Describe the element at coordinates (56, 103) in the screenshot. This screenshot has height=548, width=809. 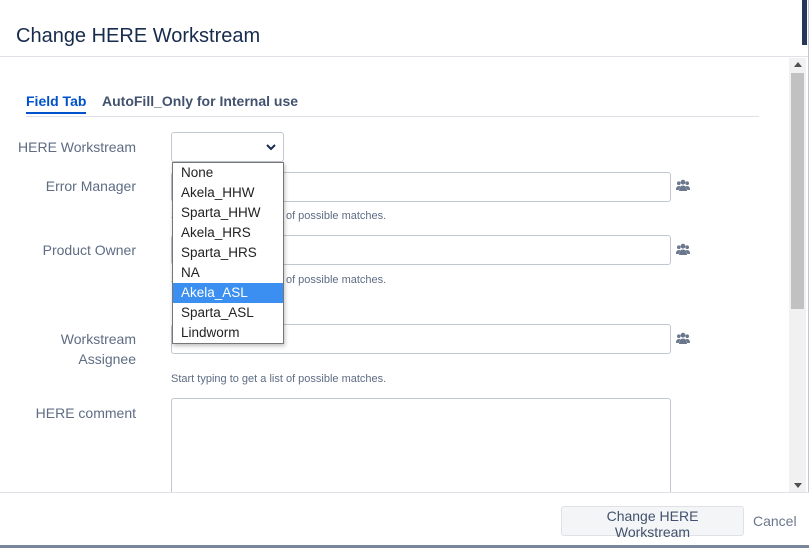
I see `tab-field: Field Tab` at that location.